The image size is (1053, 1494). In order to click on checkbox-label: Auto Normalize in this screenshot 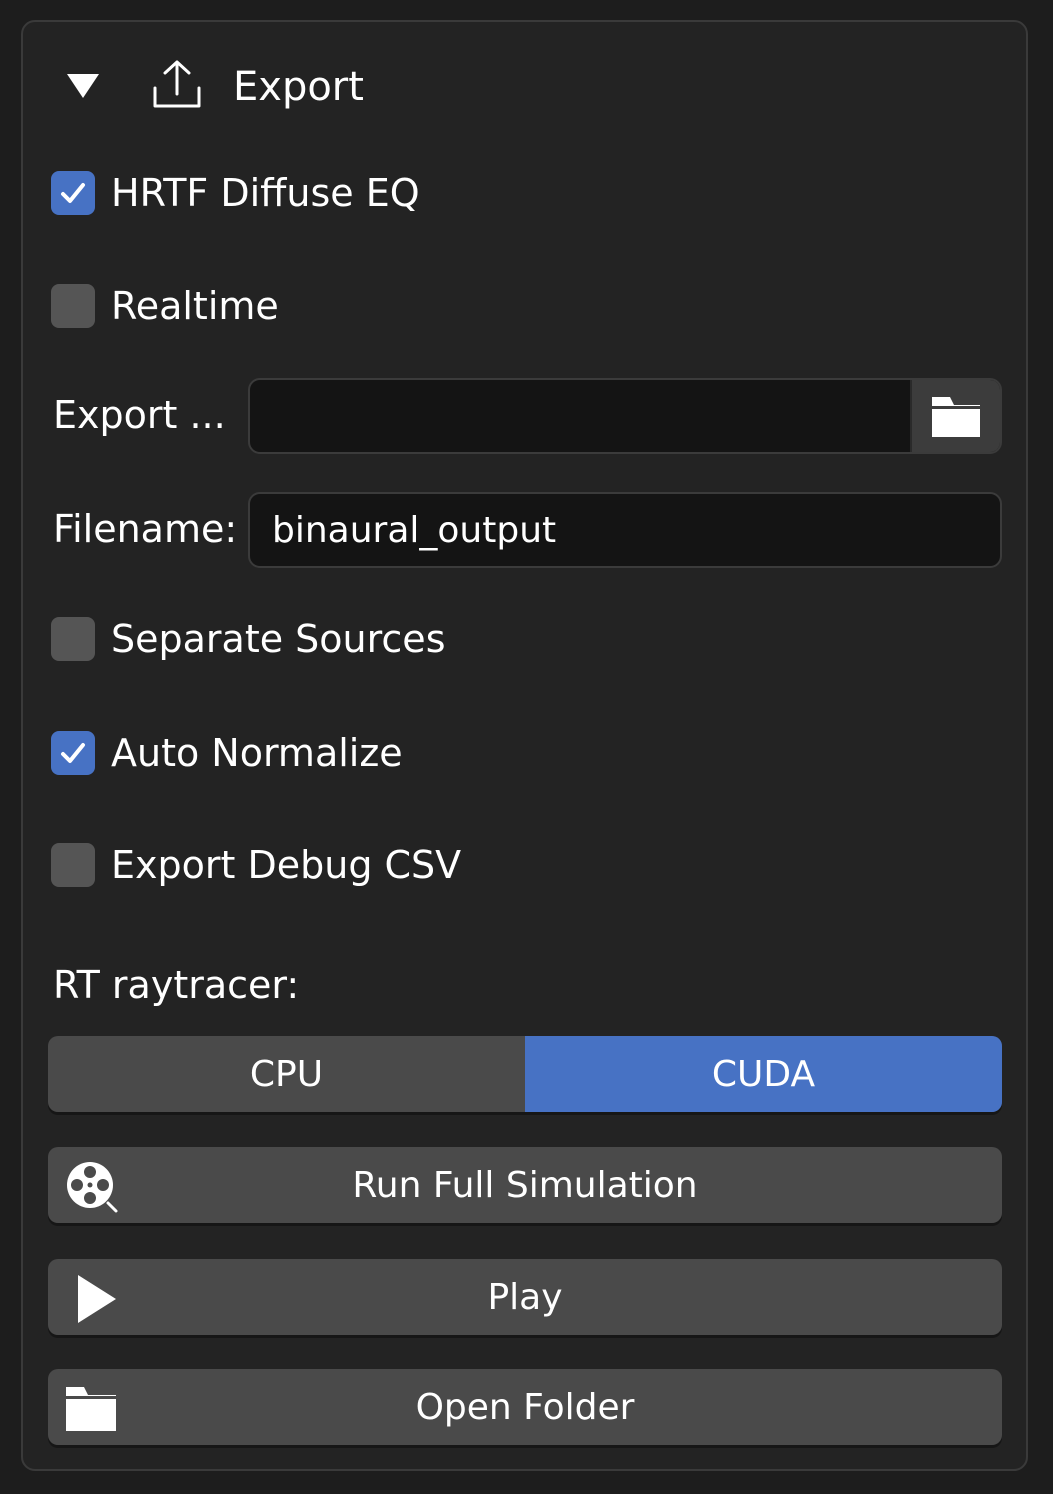, I will do `click(257, 753)`.